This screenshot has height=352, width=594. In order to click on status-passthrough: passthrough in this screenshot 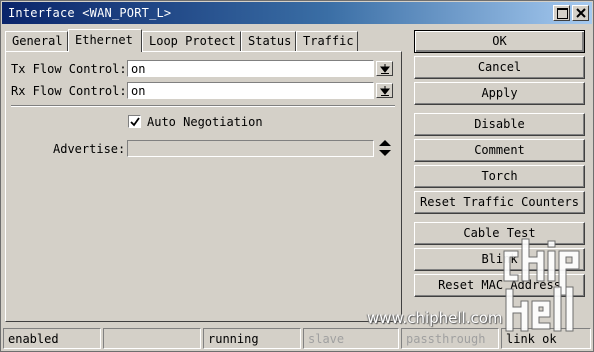, I will do `click(450, 338)`.